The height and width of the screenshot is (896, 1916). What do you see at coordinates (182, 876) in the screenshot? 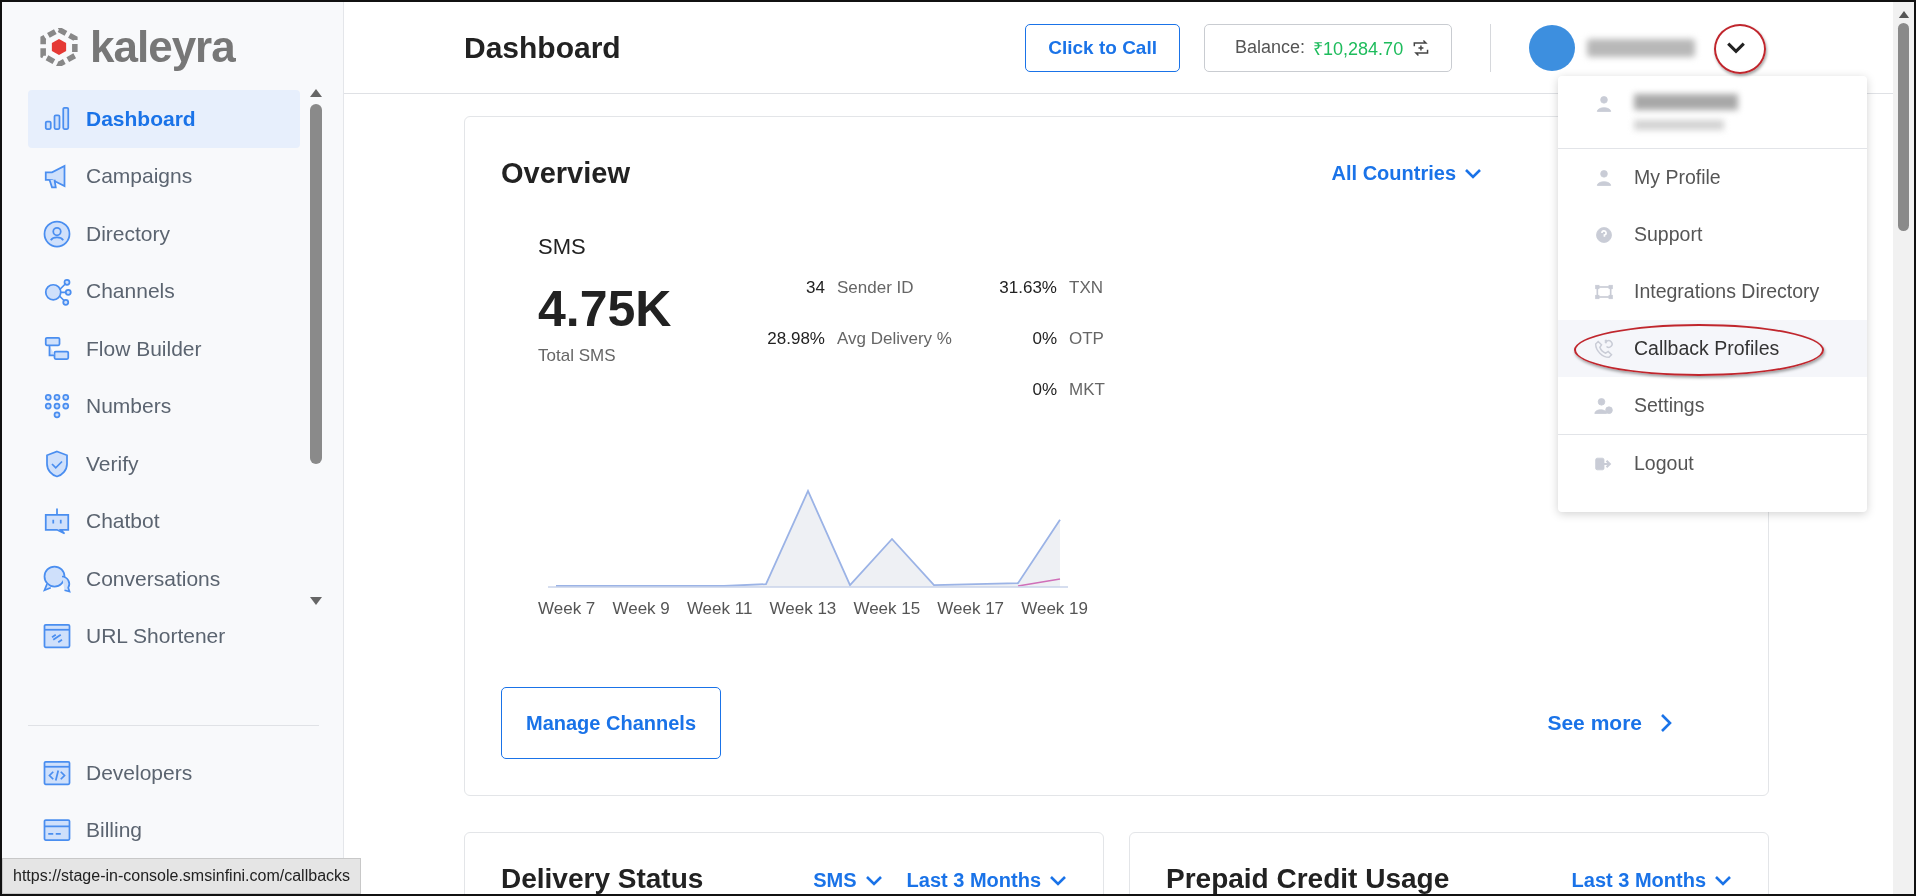
I see `status-url: https://stage-in-console.smsinfini.com/callbacks` at bounding box center [182, 876].